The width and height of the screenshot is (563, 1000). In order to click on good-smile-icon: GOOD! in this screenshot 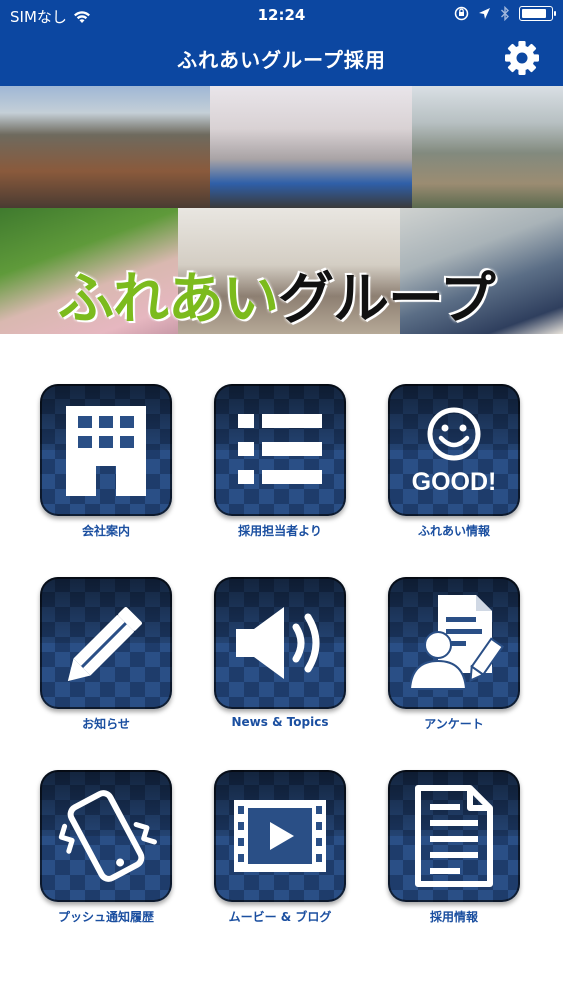, I will do `click(454, 451)`.